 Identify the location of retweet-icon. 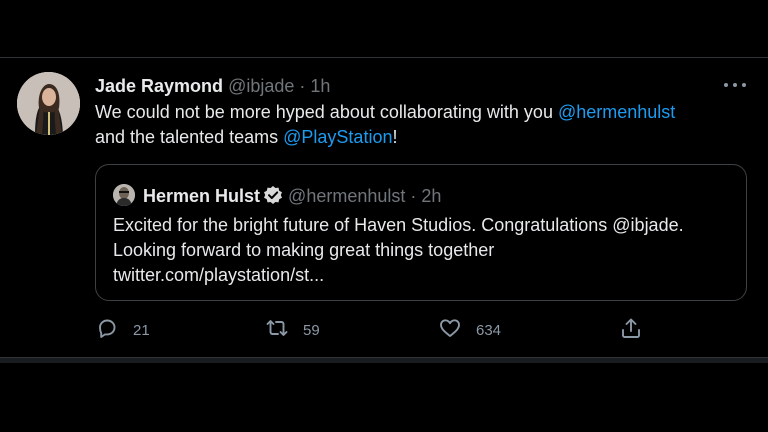
(277, 330).